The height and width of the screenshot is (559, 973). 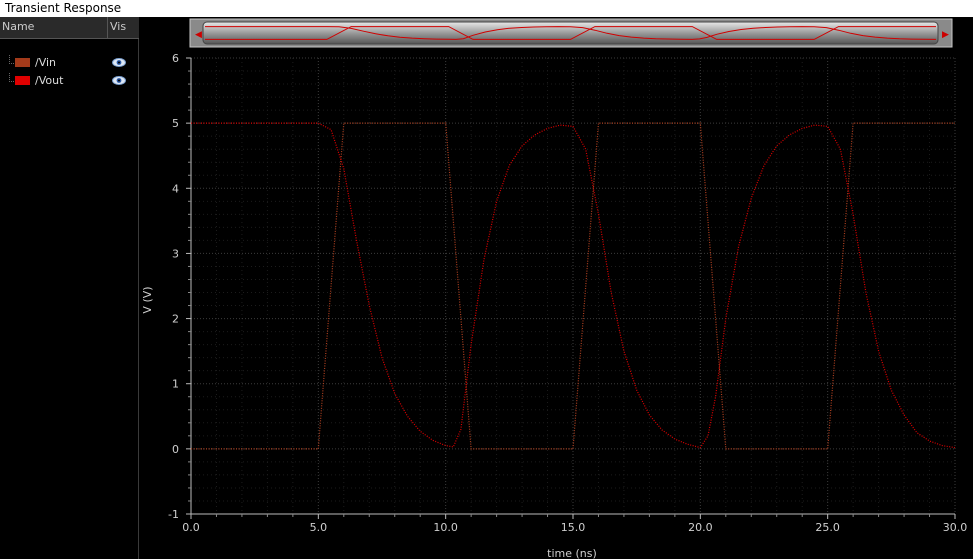 What do you see at coordinates (319, 527) in the screenshot?
I see `x-tick-label: 5.0` at bounding box center [319, 527].